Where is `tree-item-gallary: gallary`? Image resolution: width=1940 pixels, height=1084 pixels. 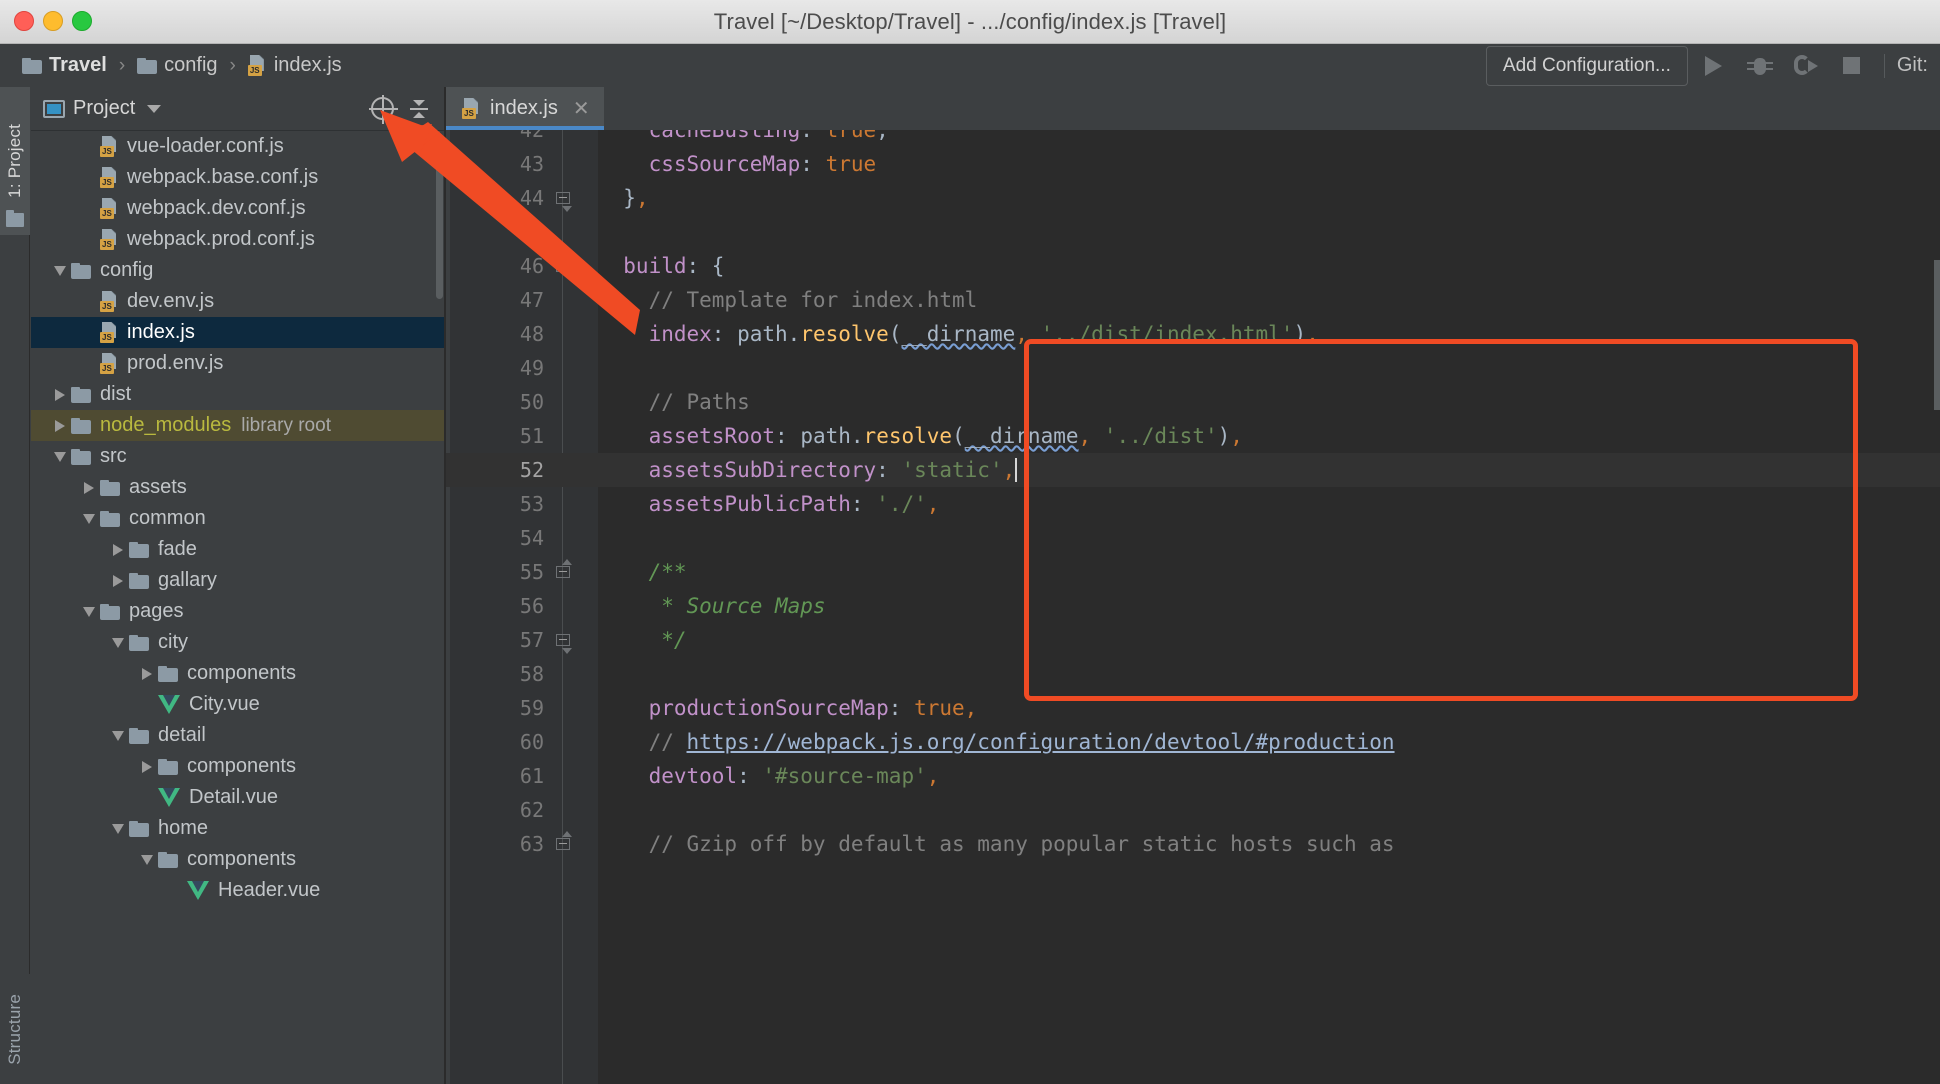
tree-item-gallary: gallary is located at coordinates (237, 580).